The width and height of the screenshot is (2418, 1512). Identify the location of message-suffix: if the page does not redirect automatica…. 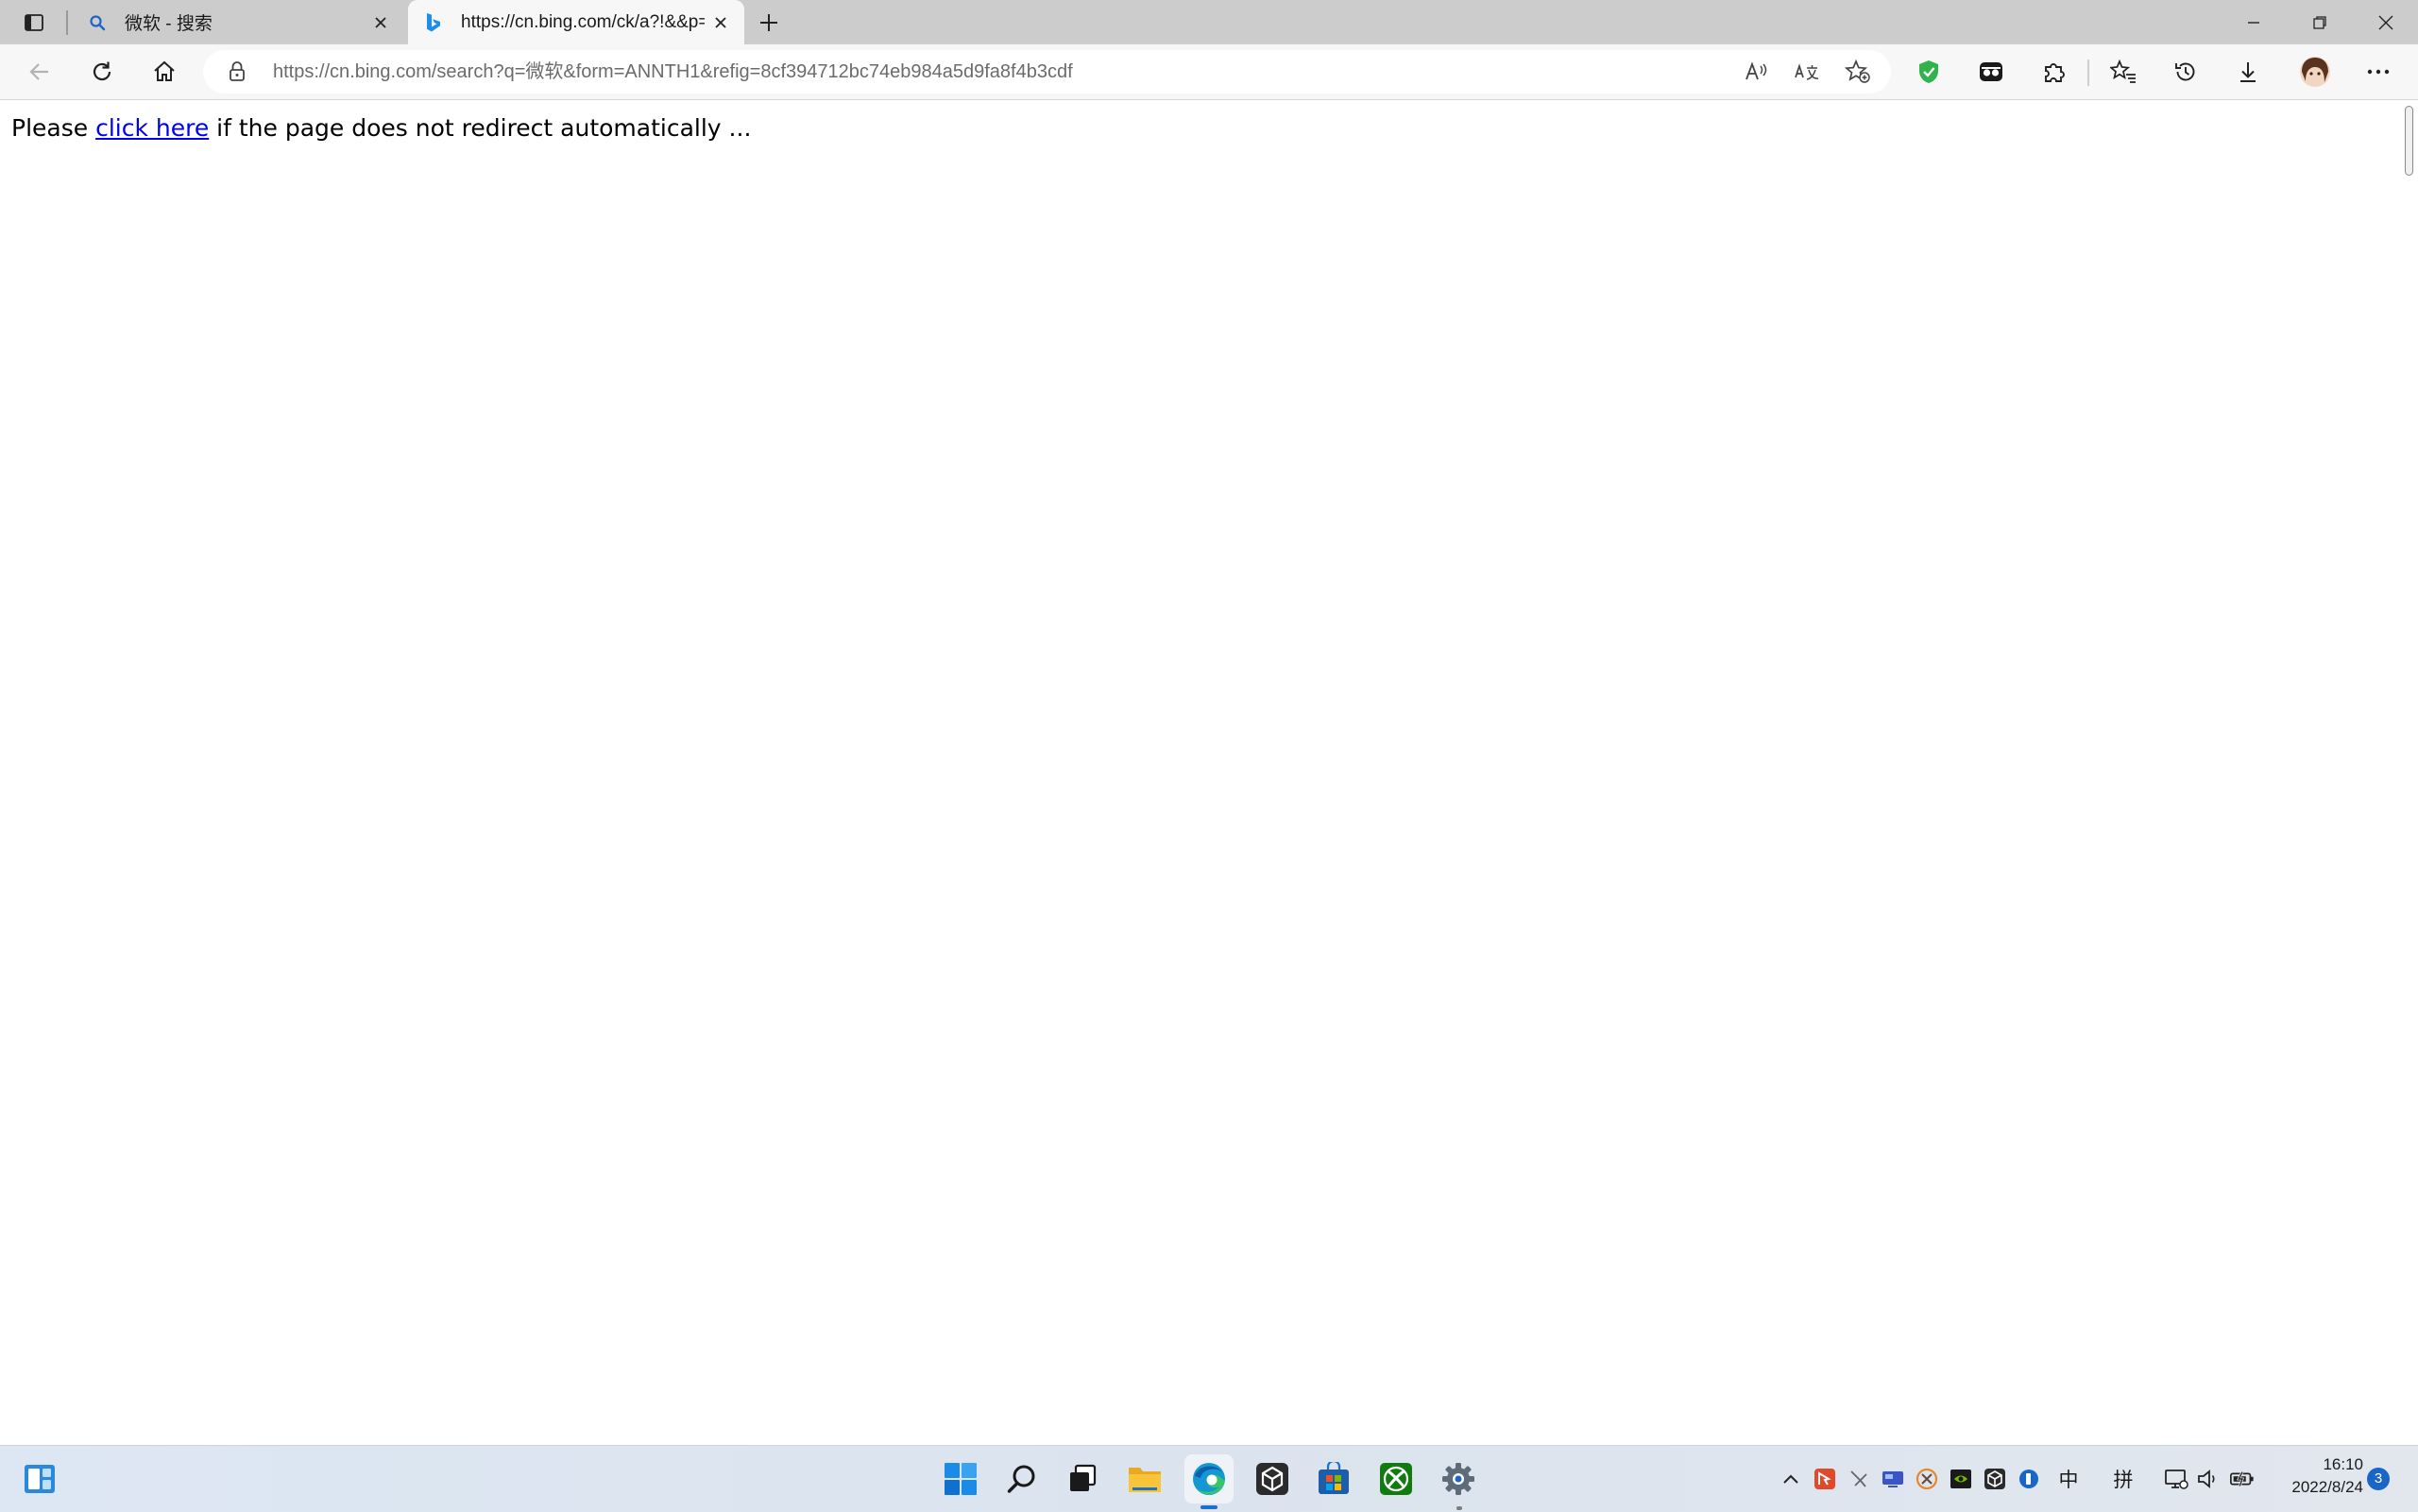
(481, 128).